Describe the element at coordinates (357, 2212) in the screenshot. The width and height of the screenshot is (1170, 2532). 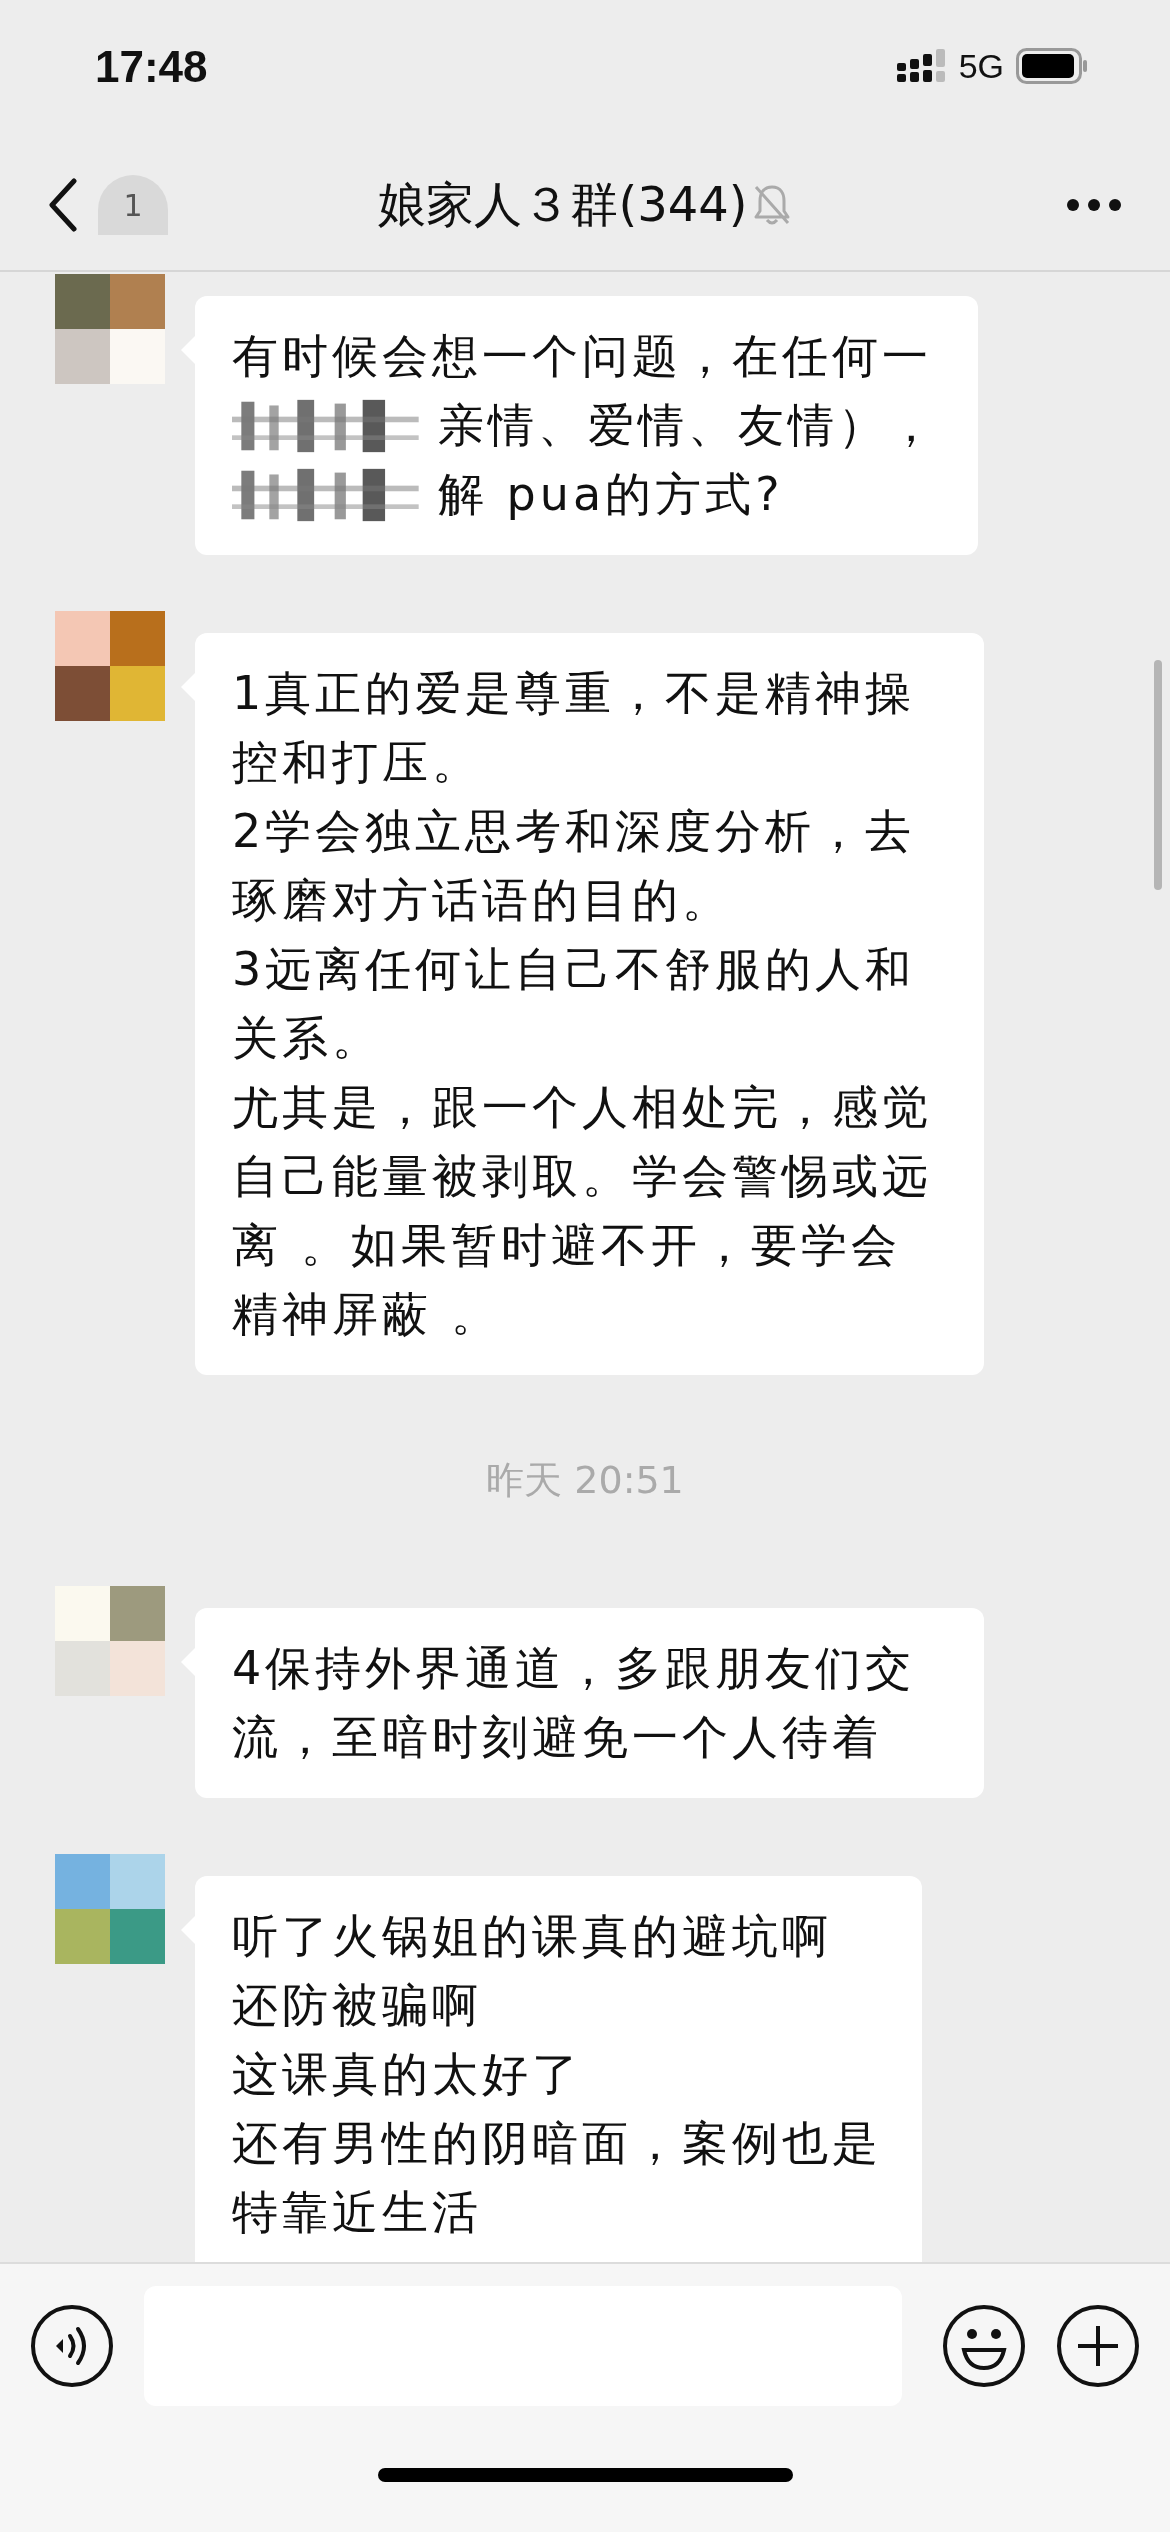
I see `message-text: 特靠近生活` at that location.